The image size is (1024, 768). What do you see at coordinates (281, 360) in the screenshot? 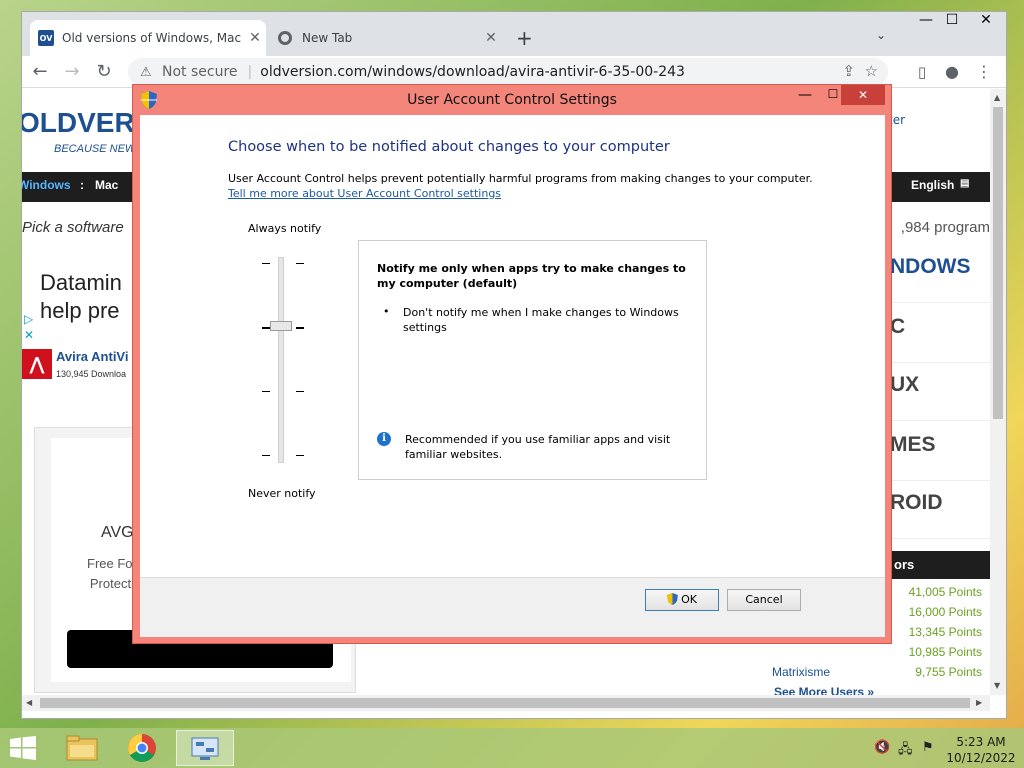
I see `notification-slider-track` at bounding box center [281, 360].